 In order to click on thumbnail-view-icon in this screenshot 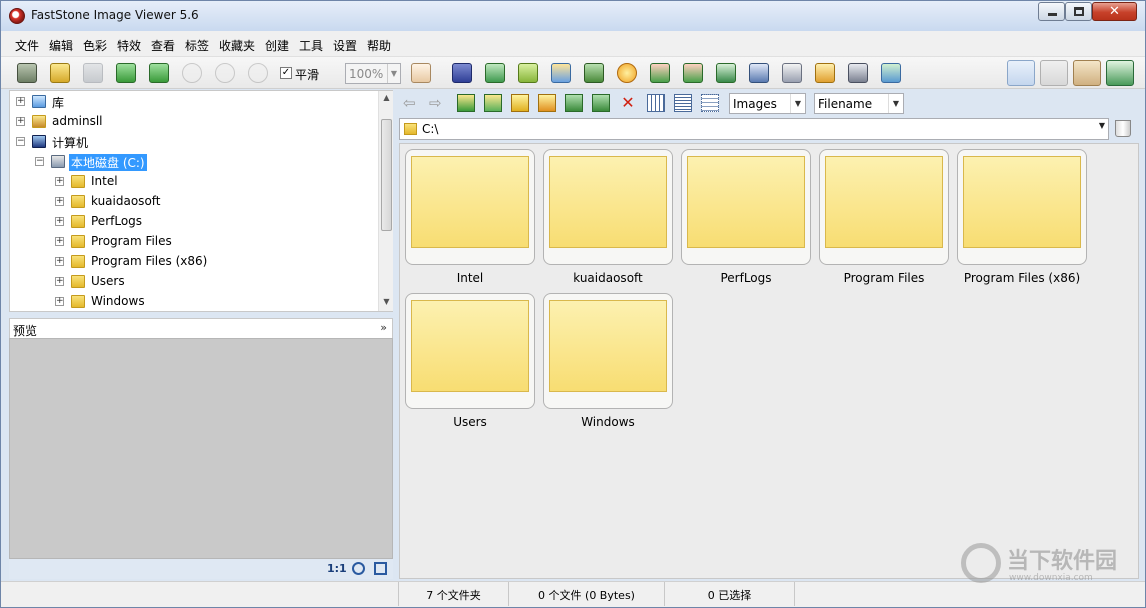, I will do `click(656, 103)`.